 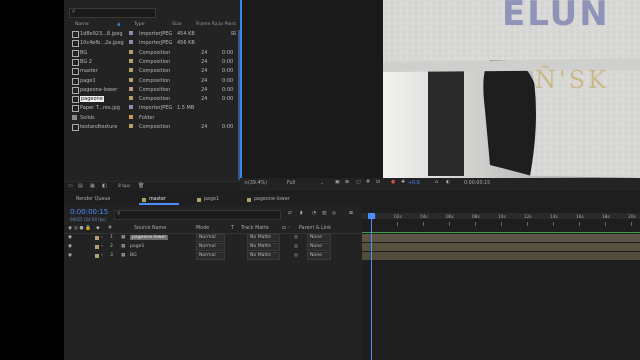 What do you see at coordinates (436, 182) in the screenshot?
I see `camera-icon: ⌂` at bounding box center [436, 182].